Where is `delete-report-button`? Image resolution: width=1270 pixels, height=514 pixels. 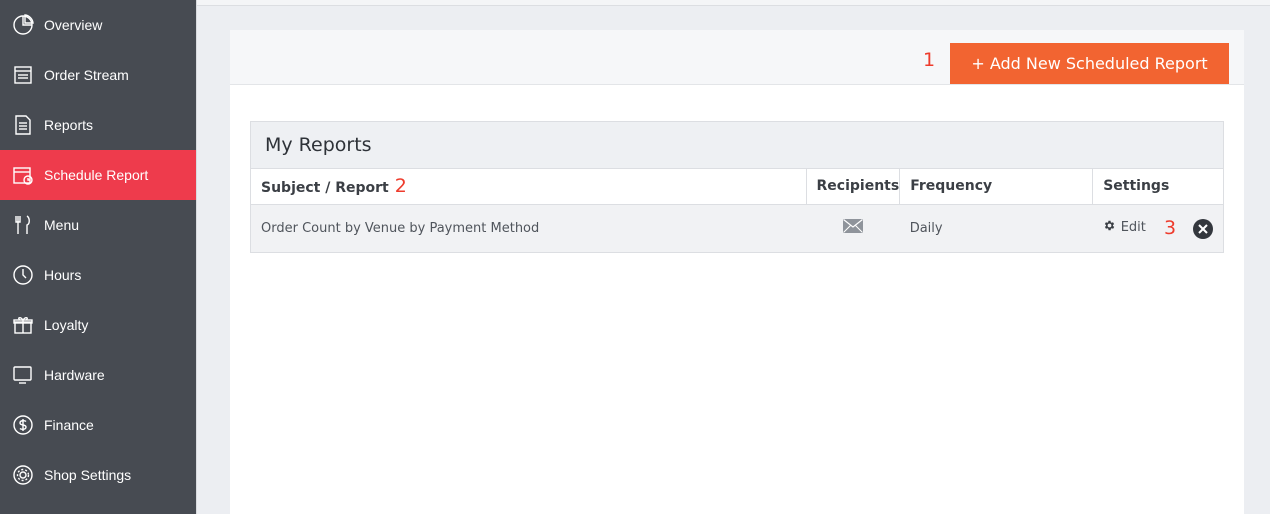
delete-report-button is located at coordinates (1203, 228).